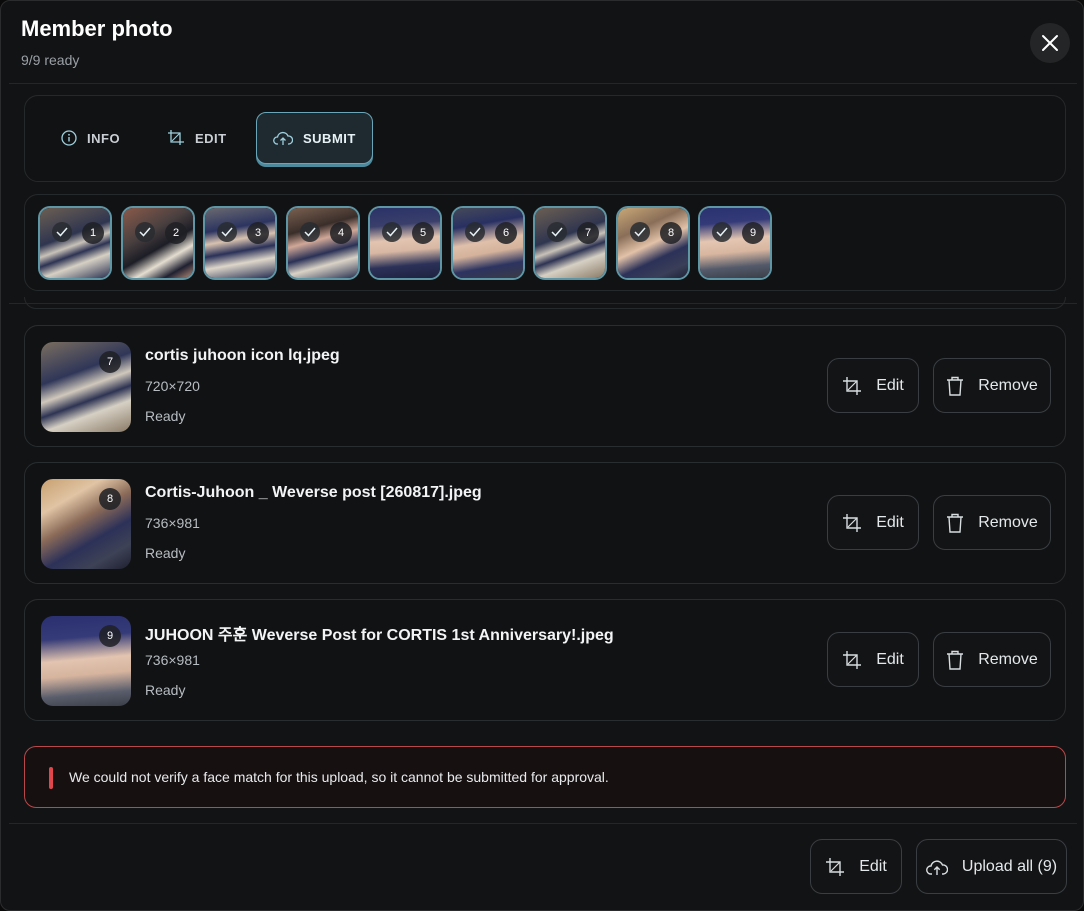 This screenshot has width=1084, height=911. Describe the element at coordinates (545, 138) in the screenshot. I see `step-tabs: INFO EDIT SUBMIT` at that location.